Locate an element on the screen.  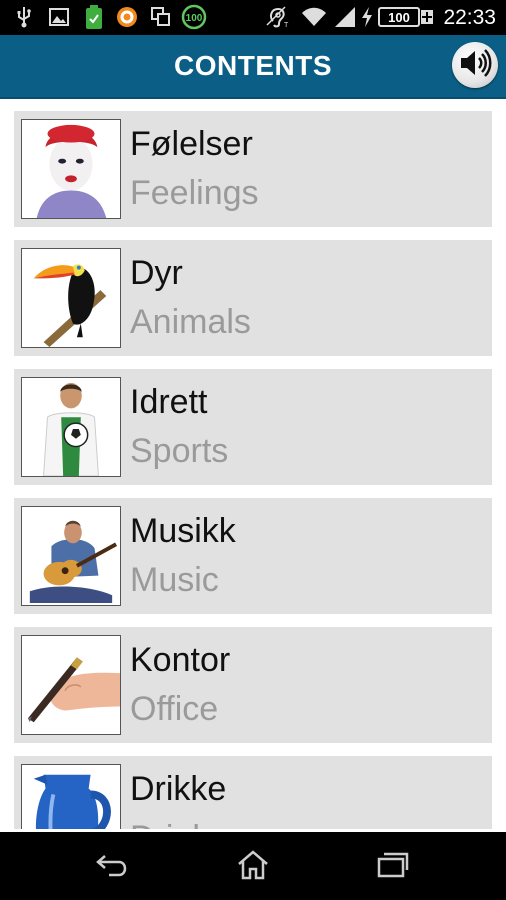
back-icon is located at coordinates (113, 867).